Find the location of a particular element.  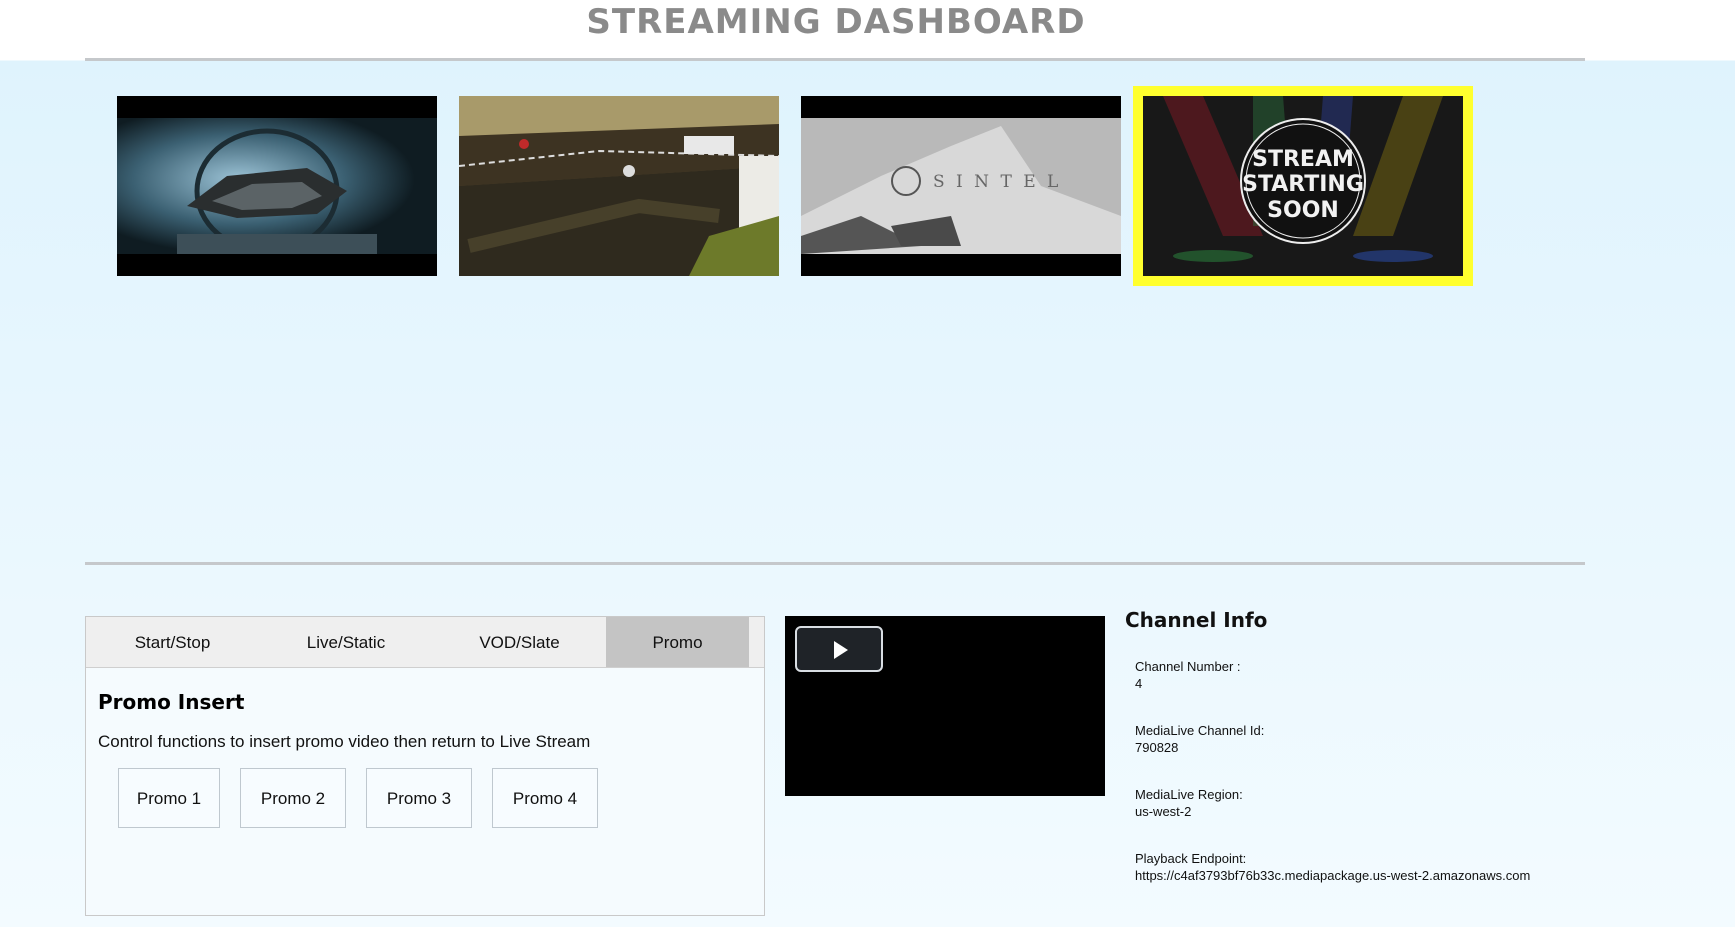

channel-number: Channel Number : 4 is located at coordinates (1410, 675).